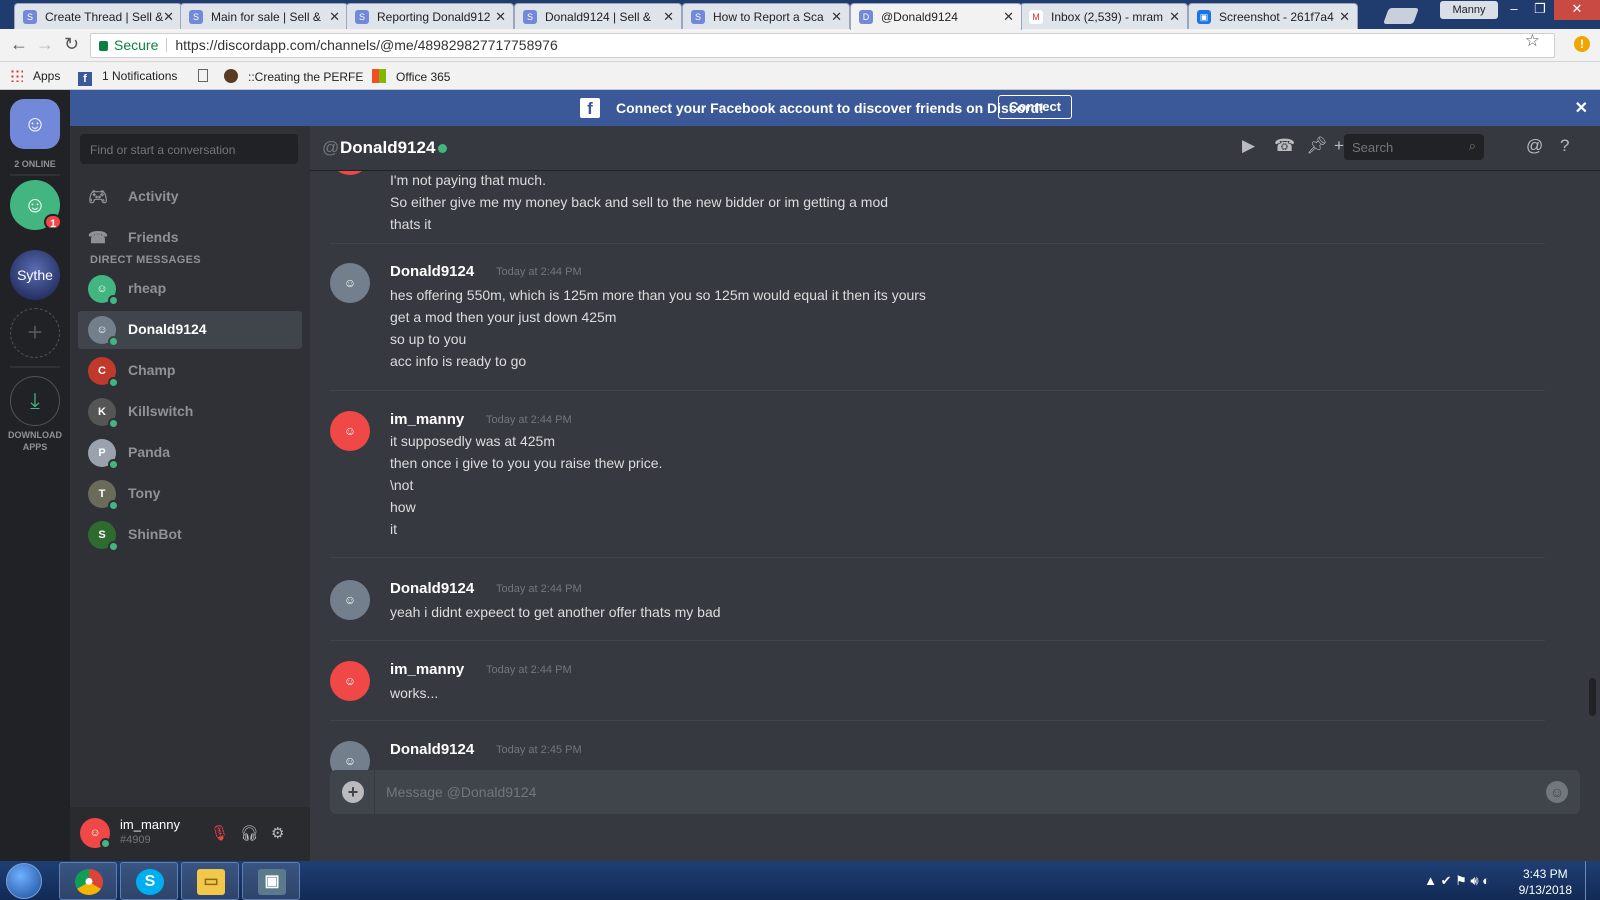  Describe the element at coordinates (955, 792) in the screenshot. I see `message-composer: + Message @Donald9124 ☺` at that location.